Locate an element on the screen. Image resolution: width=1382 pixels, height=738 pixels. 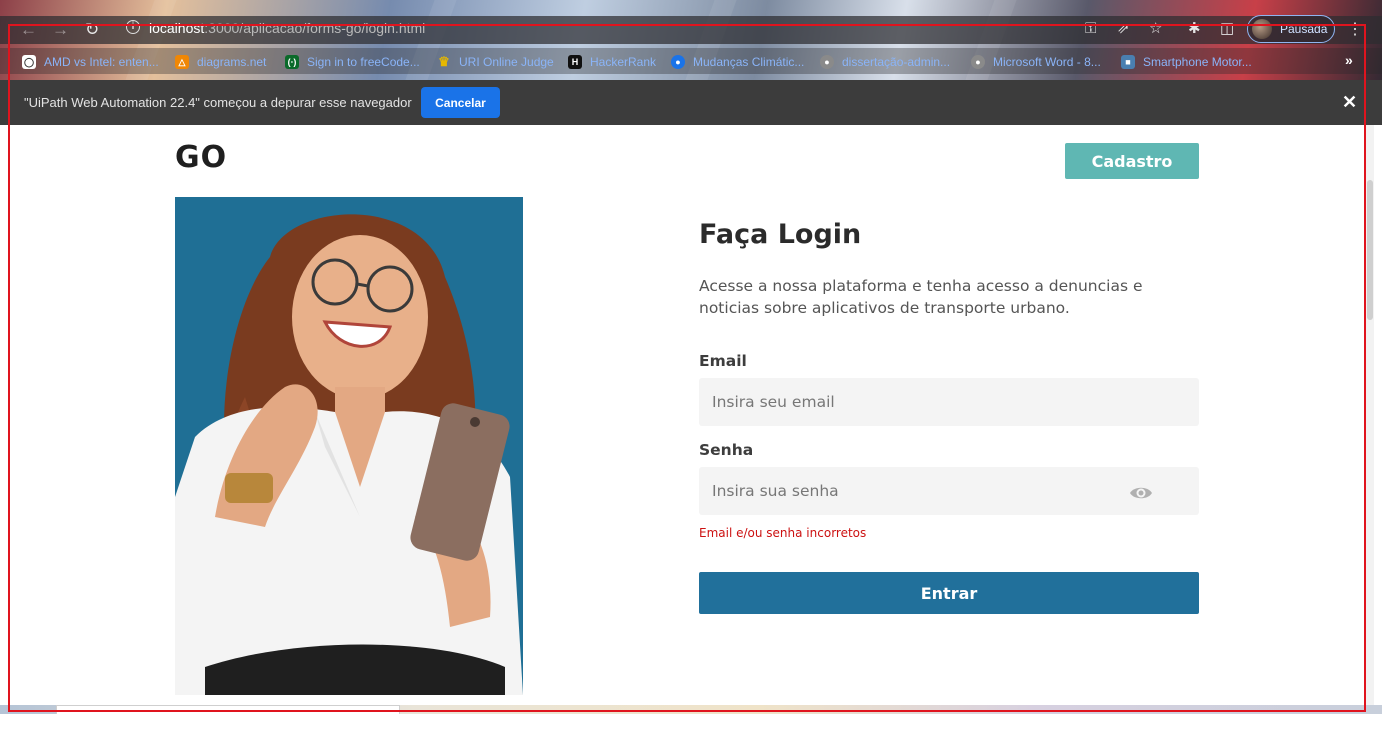
page-title: Faça Login is located at coordinates (780, 234).